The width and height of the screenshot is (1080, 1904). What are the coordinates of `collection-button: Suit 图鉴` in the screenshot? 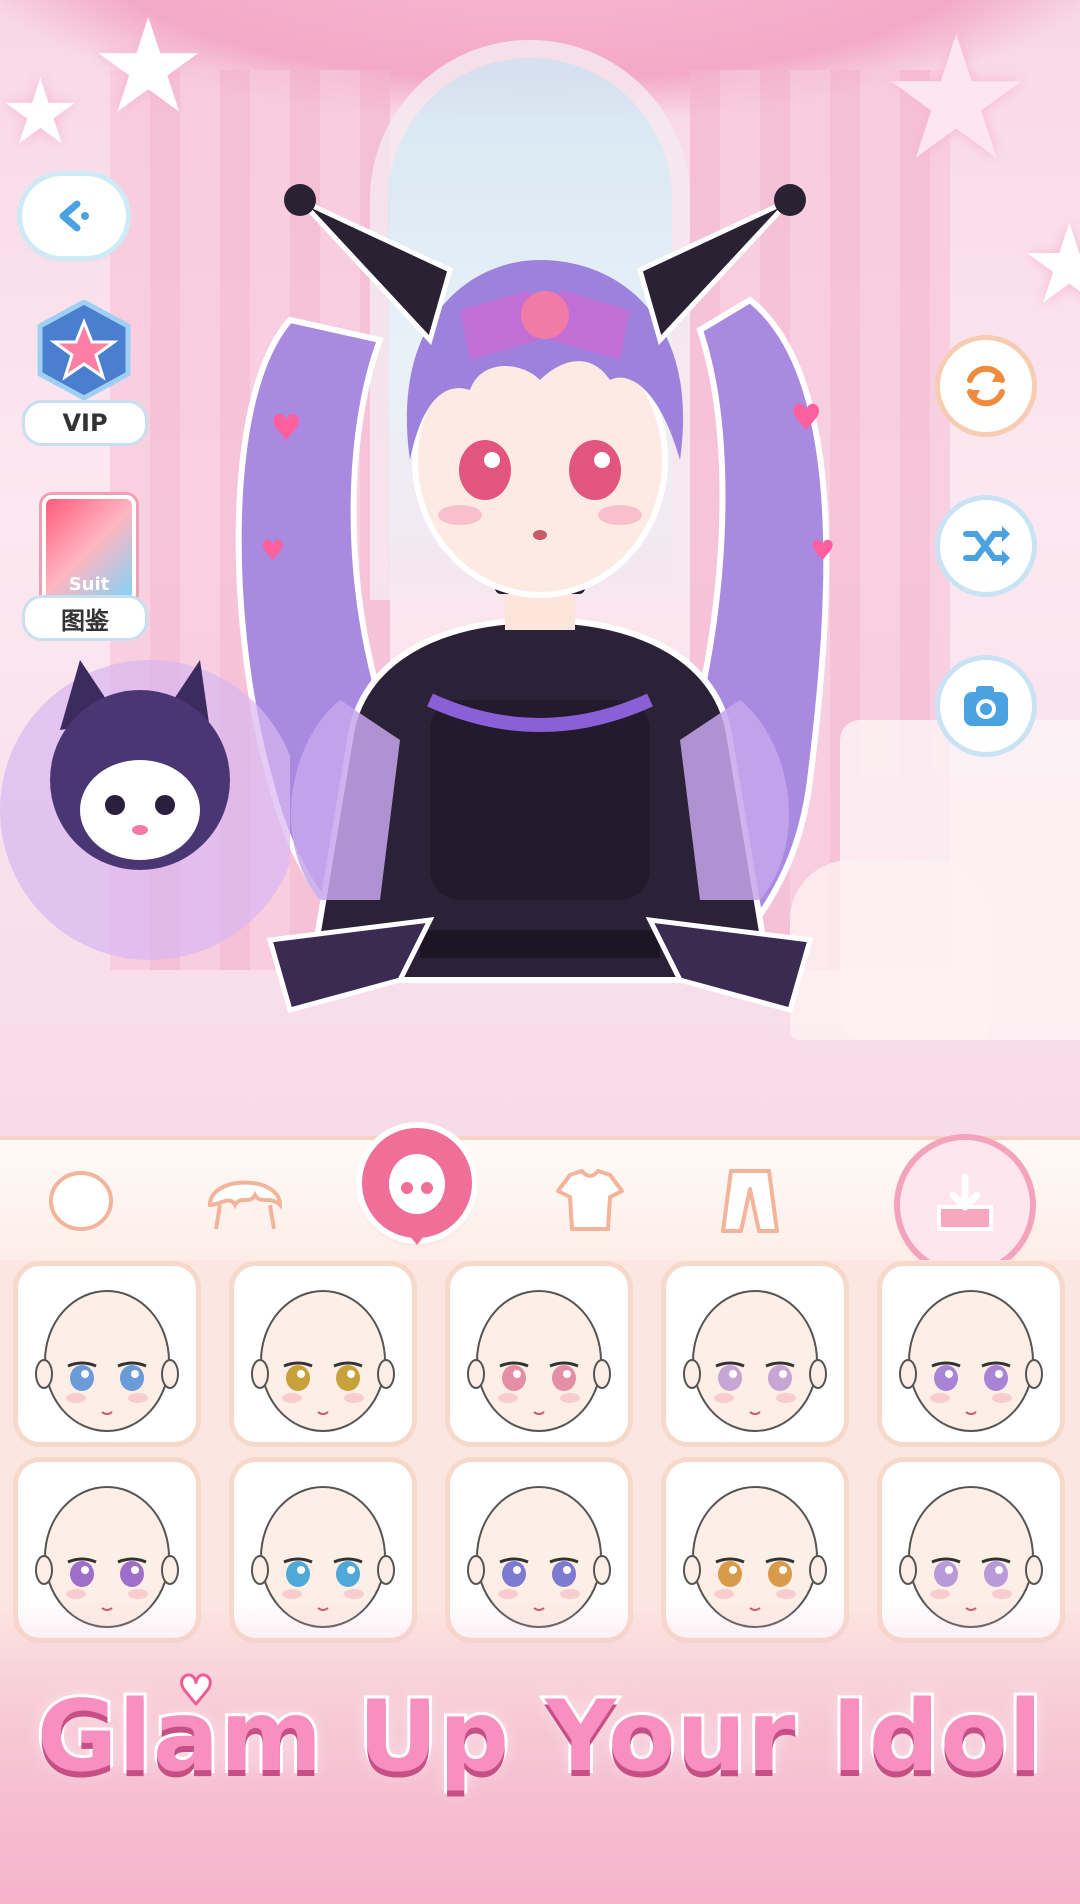 It's located at (85, 570).